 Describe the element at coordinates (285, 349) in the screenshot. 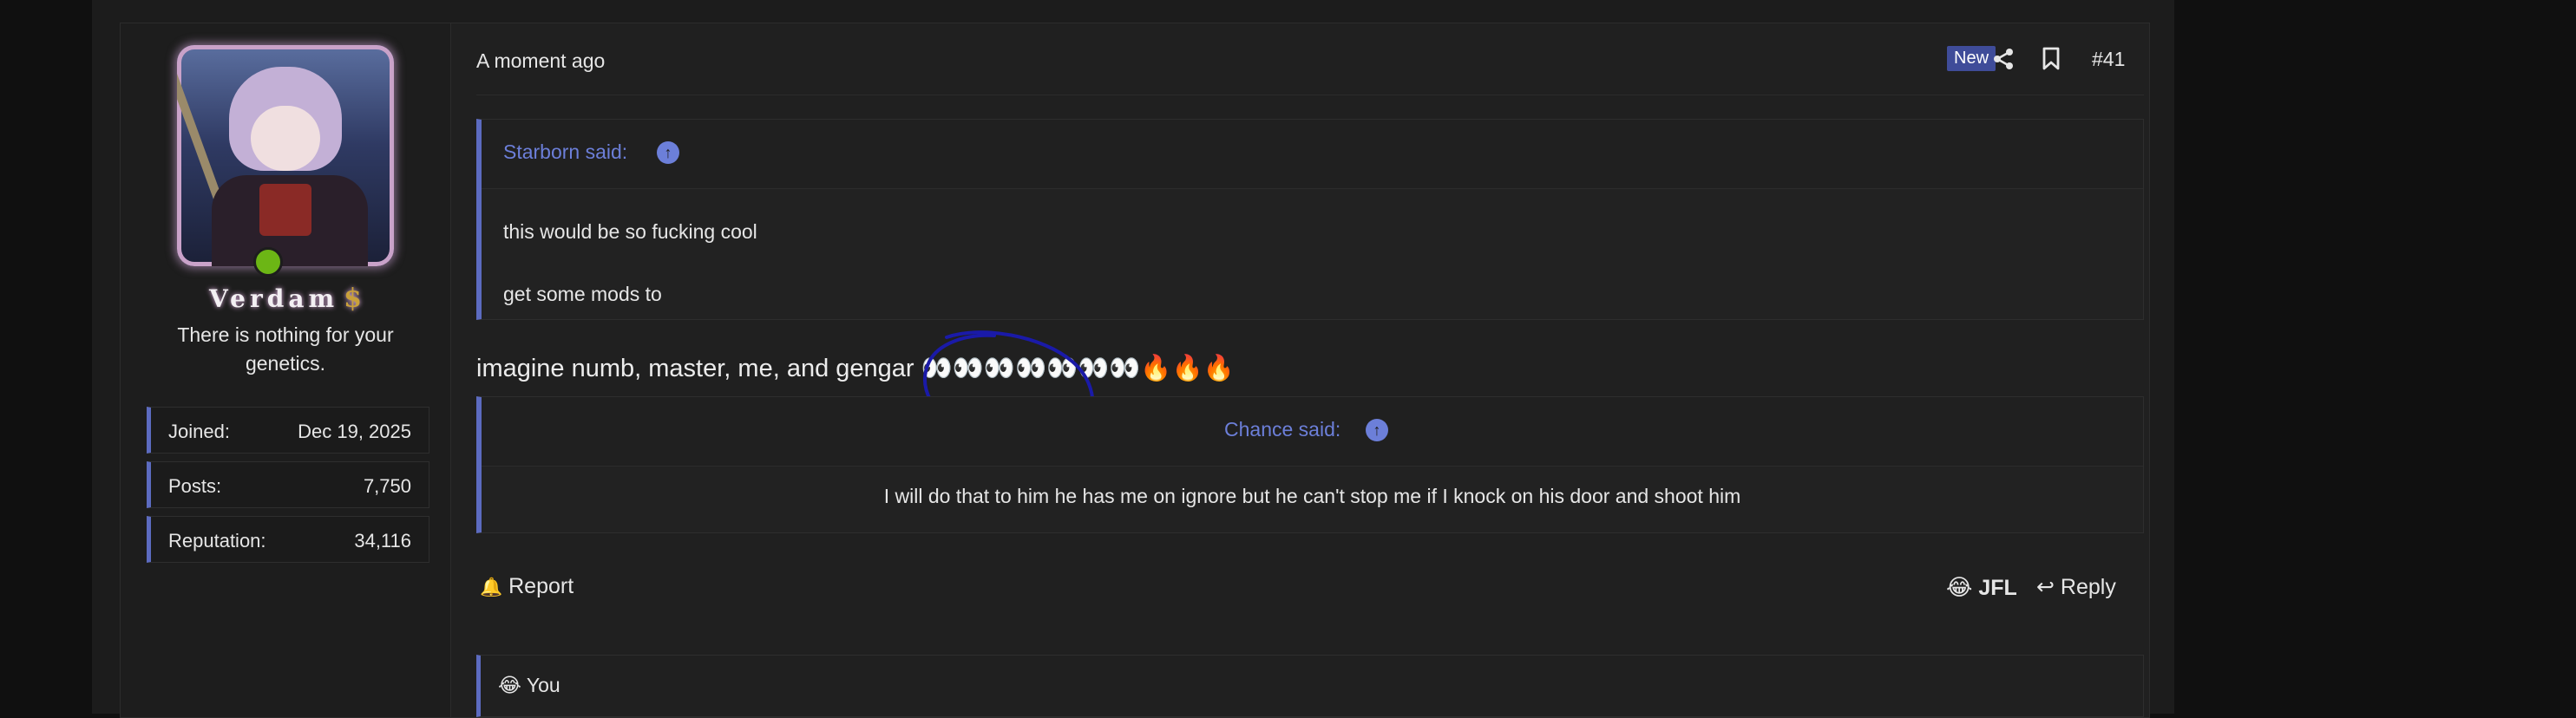

I see `user-title: There is nothing for your genetics.` at that location.